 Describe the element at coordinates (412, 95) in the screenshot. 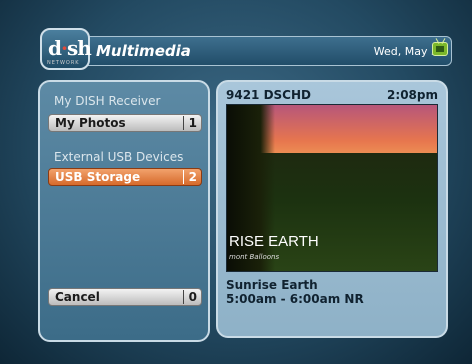

I see `time-label: 2:08pm` at that location.